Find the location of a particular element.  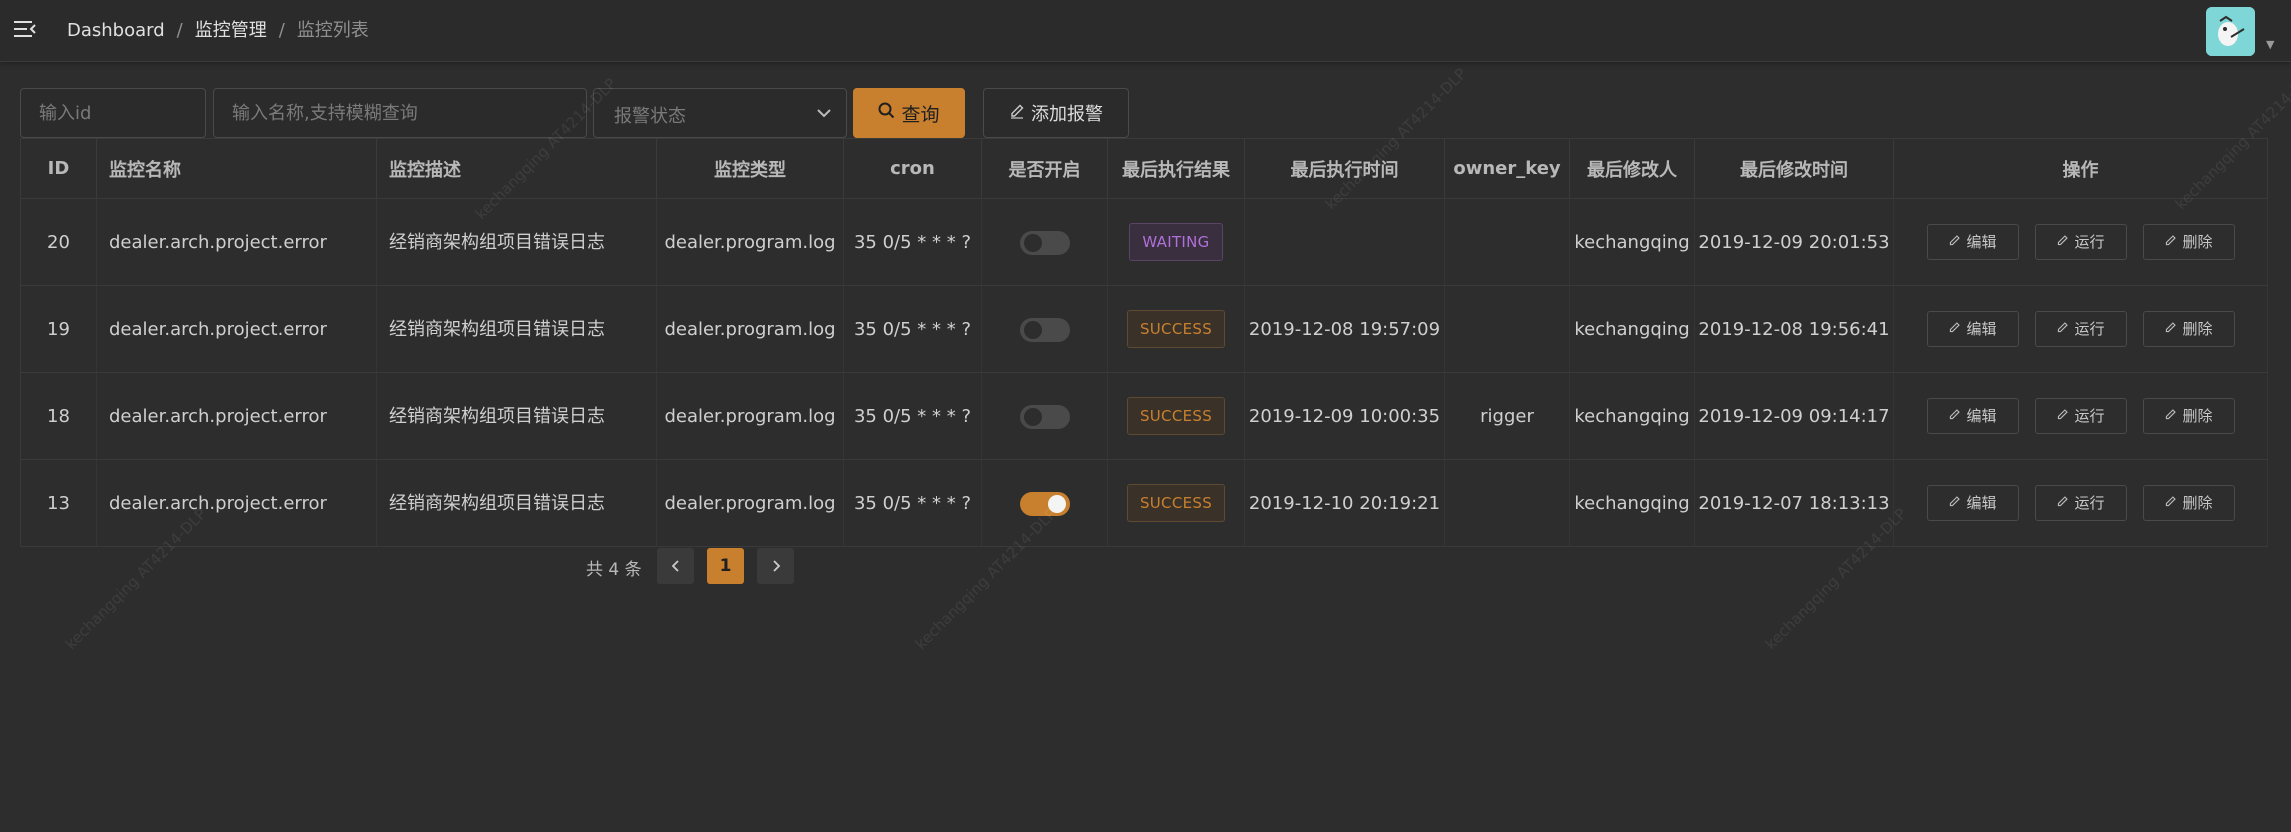

breadcrumb-monitor-list: 监控列表 is located at coordinates (332, 30).